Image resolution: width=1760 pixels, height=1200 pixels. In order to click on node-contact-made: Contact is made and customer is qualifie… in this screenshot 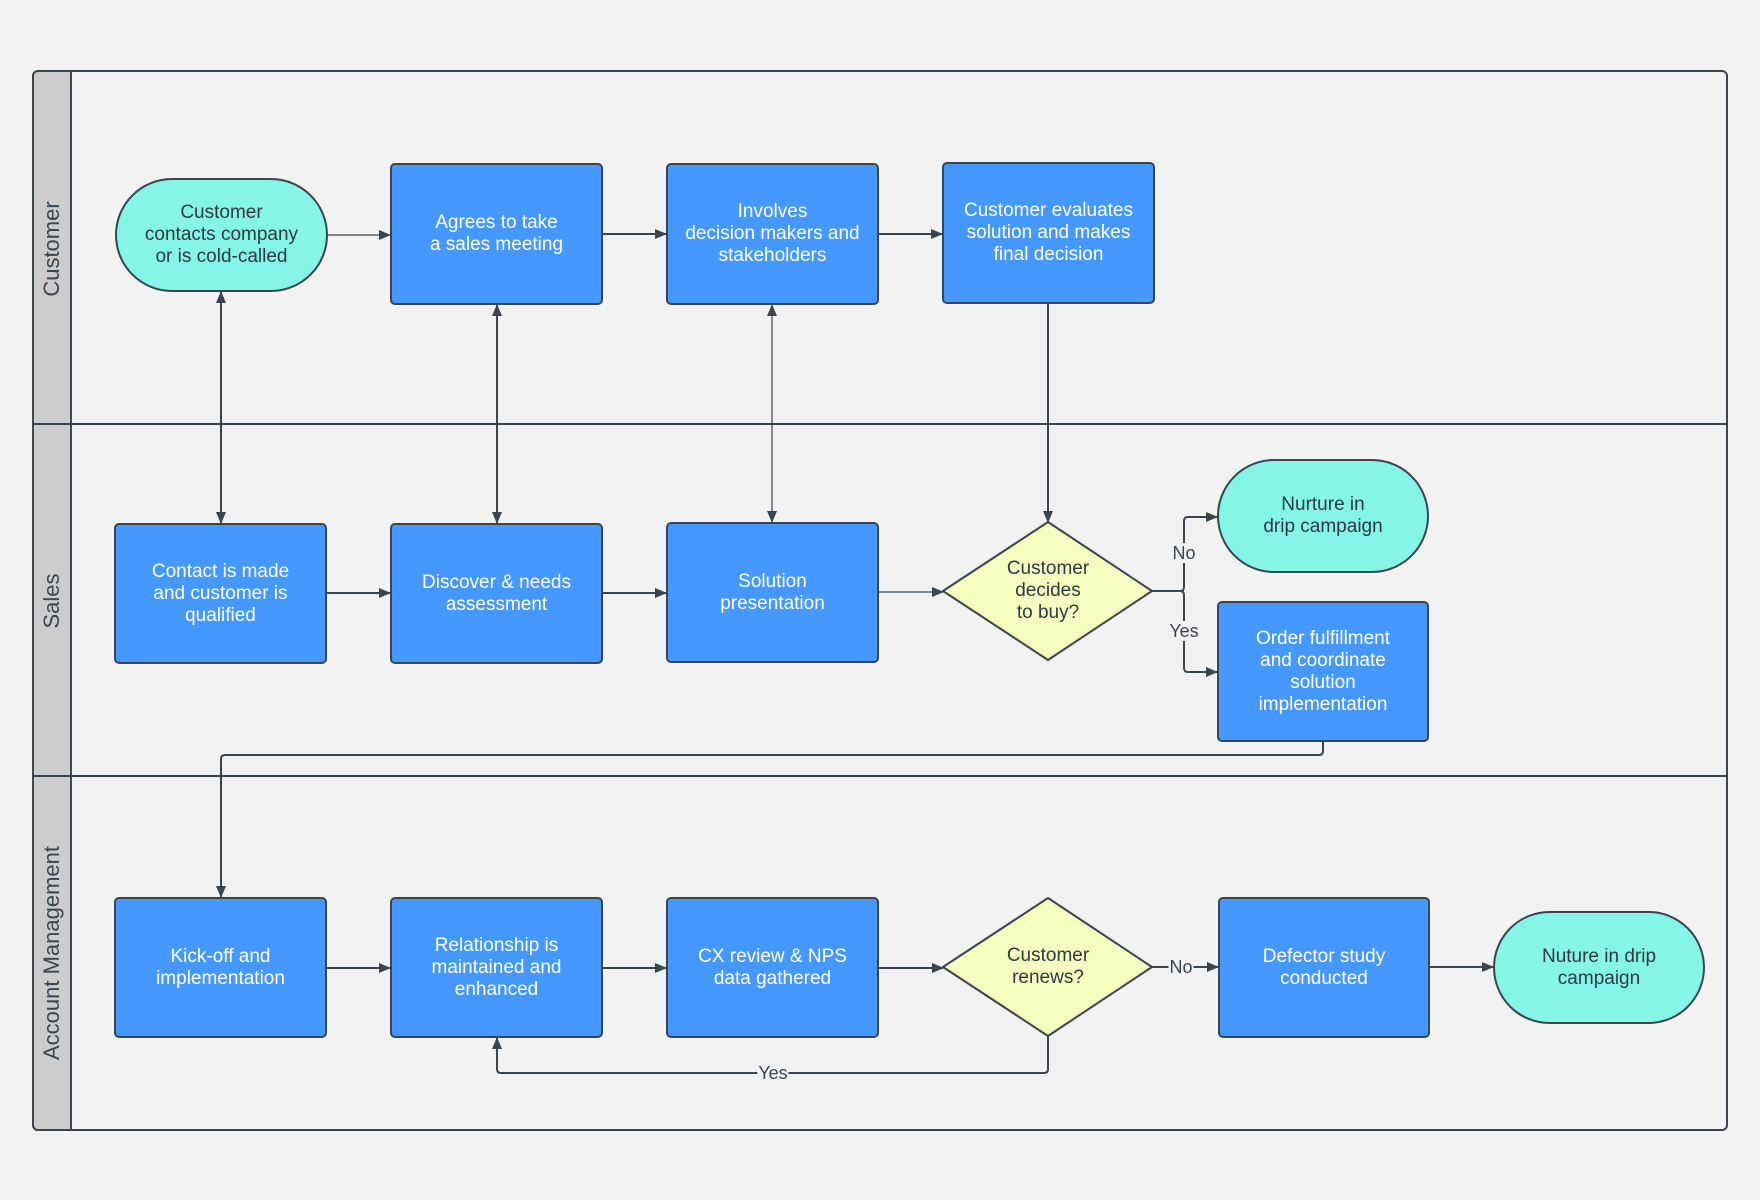, I will do `click(220, 593)`.